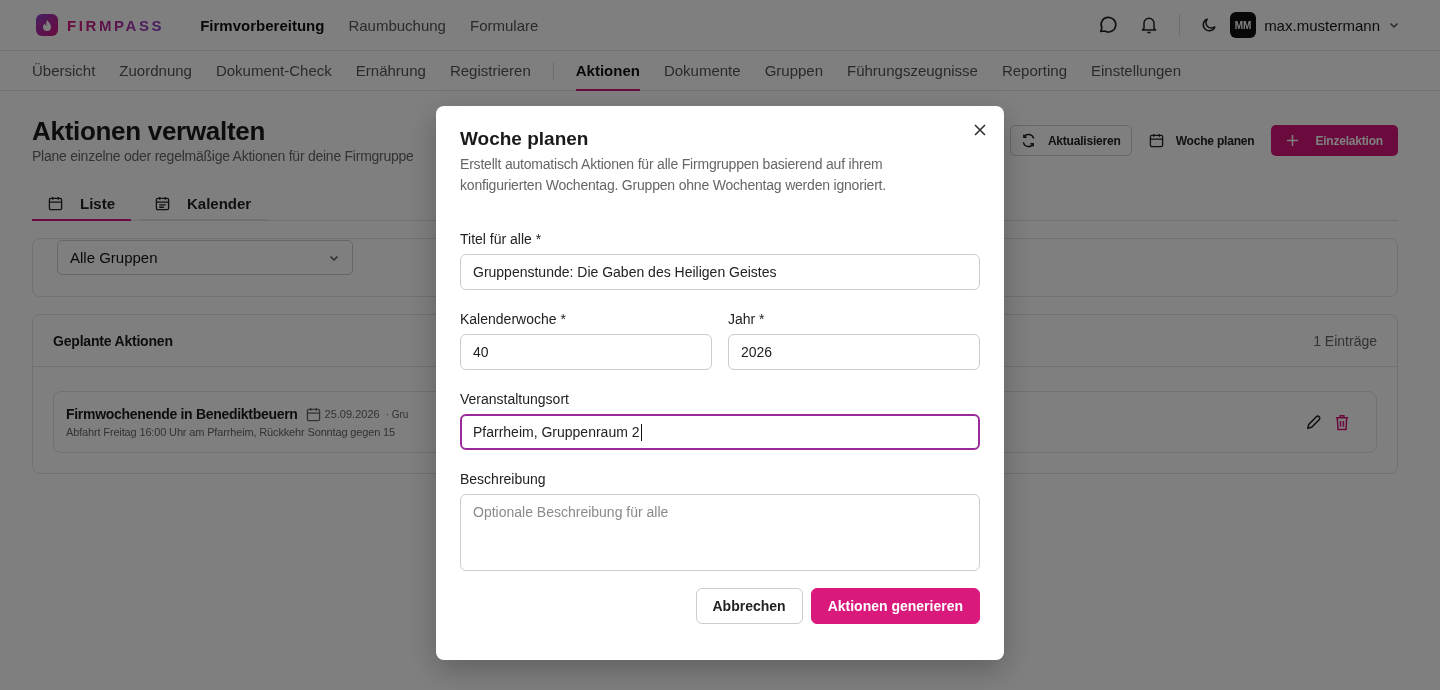 The image size is (1440, 690). Describe the element at coordinates (64, 71) in the screenshot. I see `subnav-tab: Übersicht` at that location.